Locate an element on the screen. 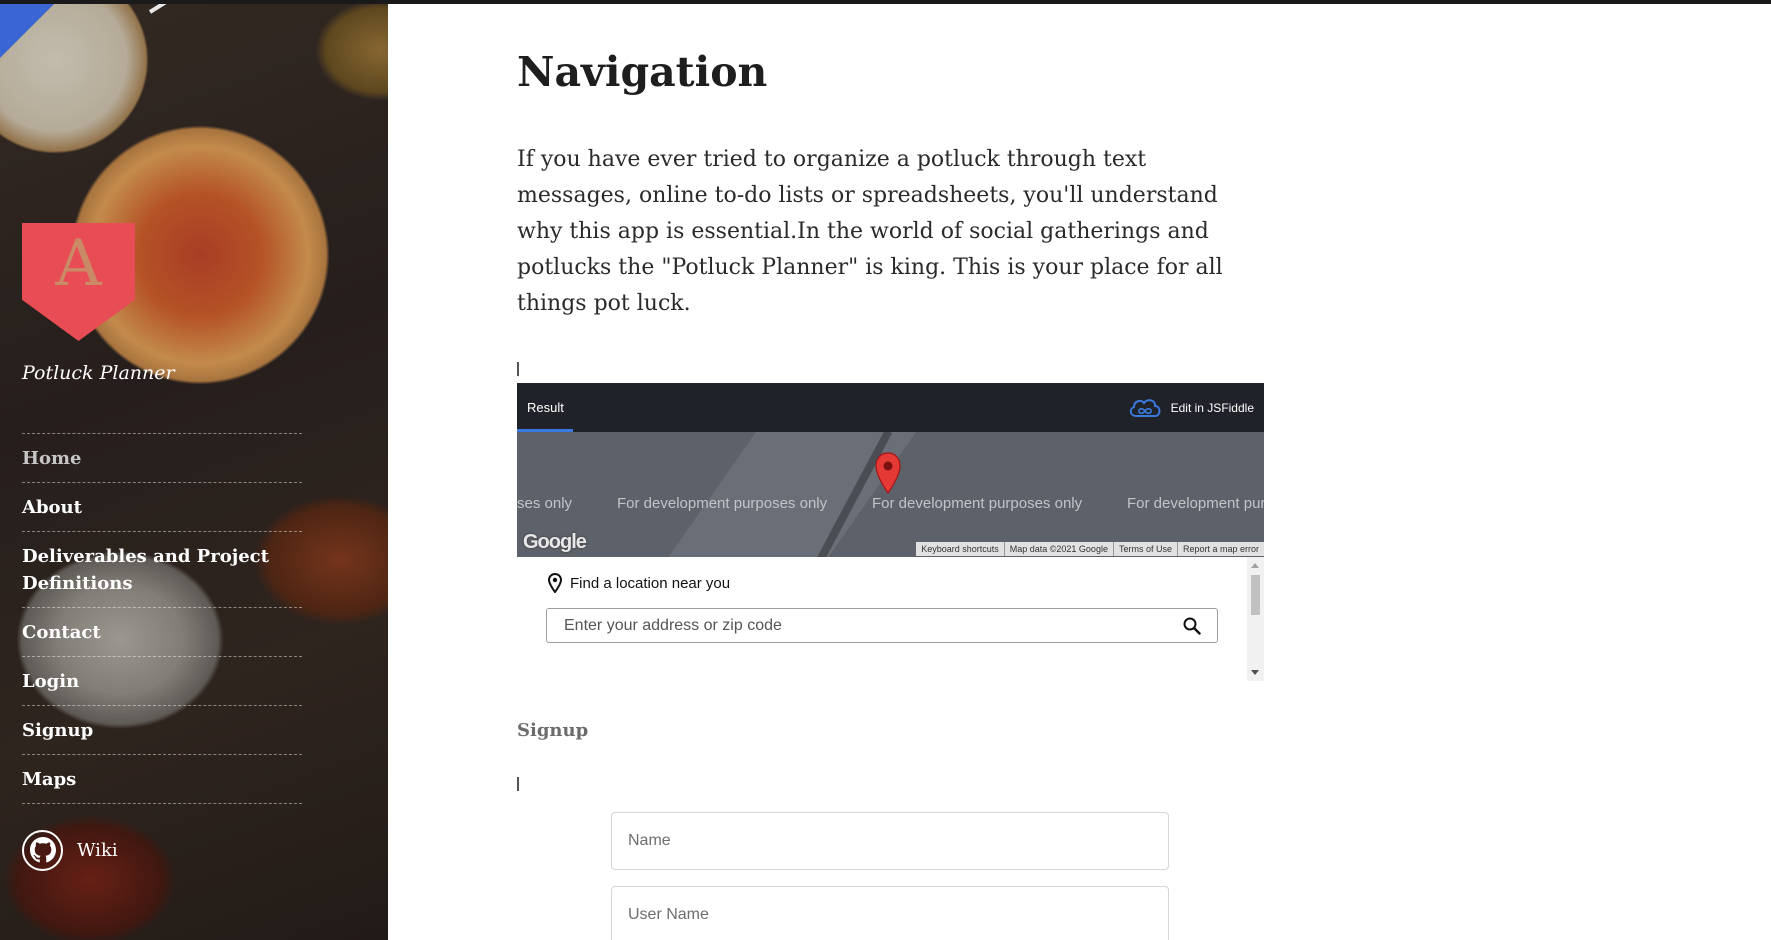 The width and height of the screenshot is (1771, 940). tab-result: Result is located at coordinates (545, 407).